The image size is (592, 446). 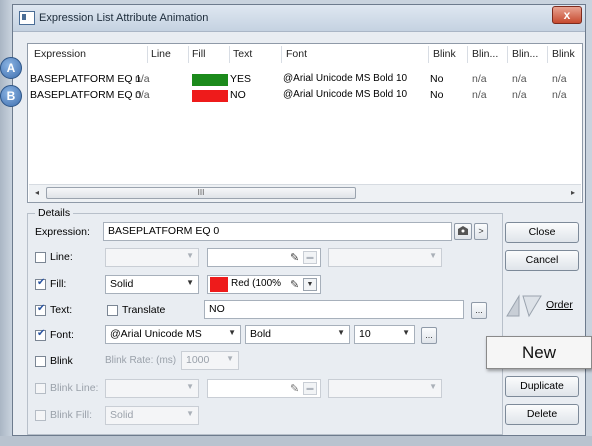 What do you see at coordinates (124, 18) in the screenshot?
I see `window-title: Expression List Attribute Animation` at bounding box center [124, 18].